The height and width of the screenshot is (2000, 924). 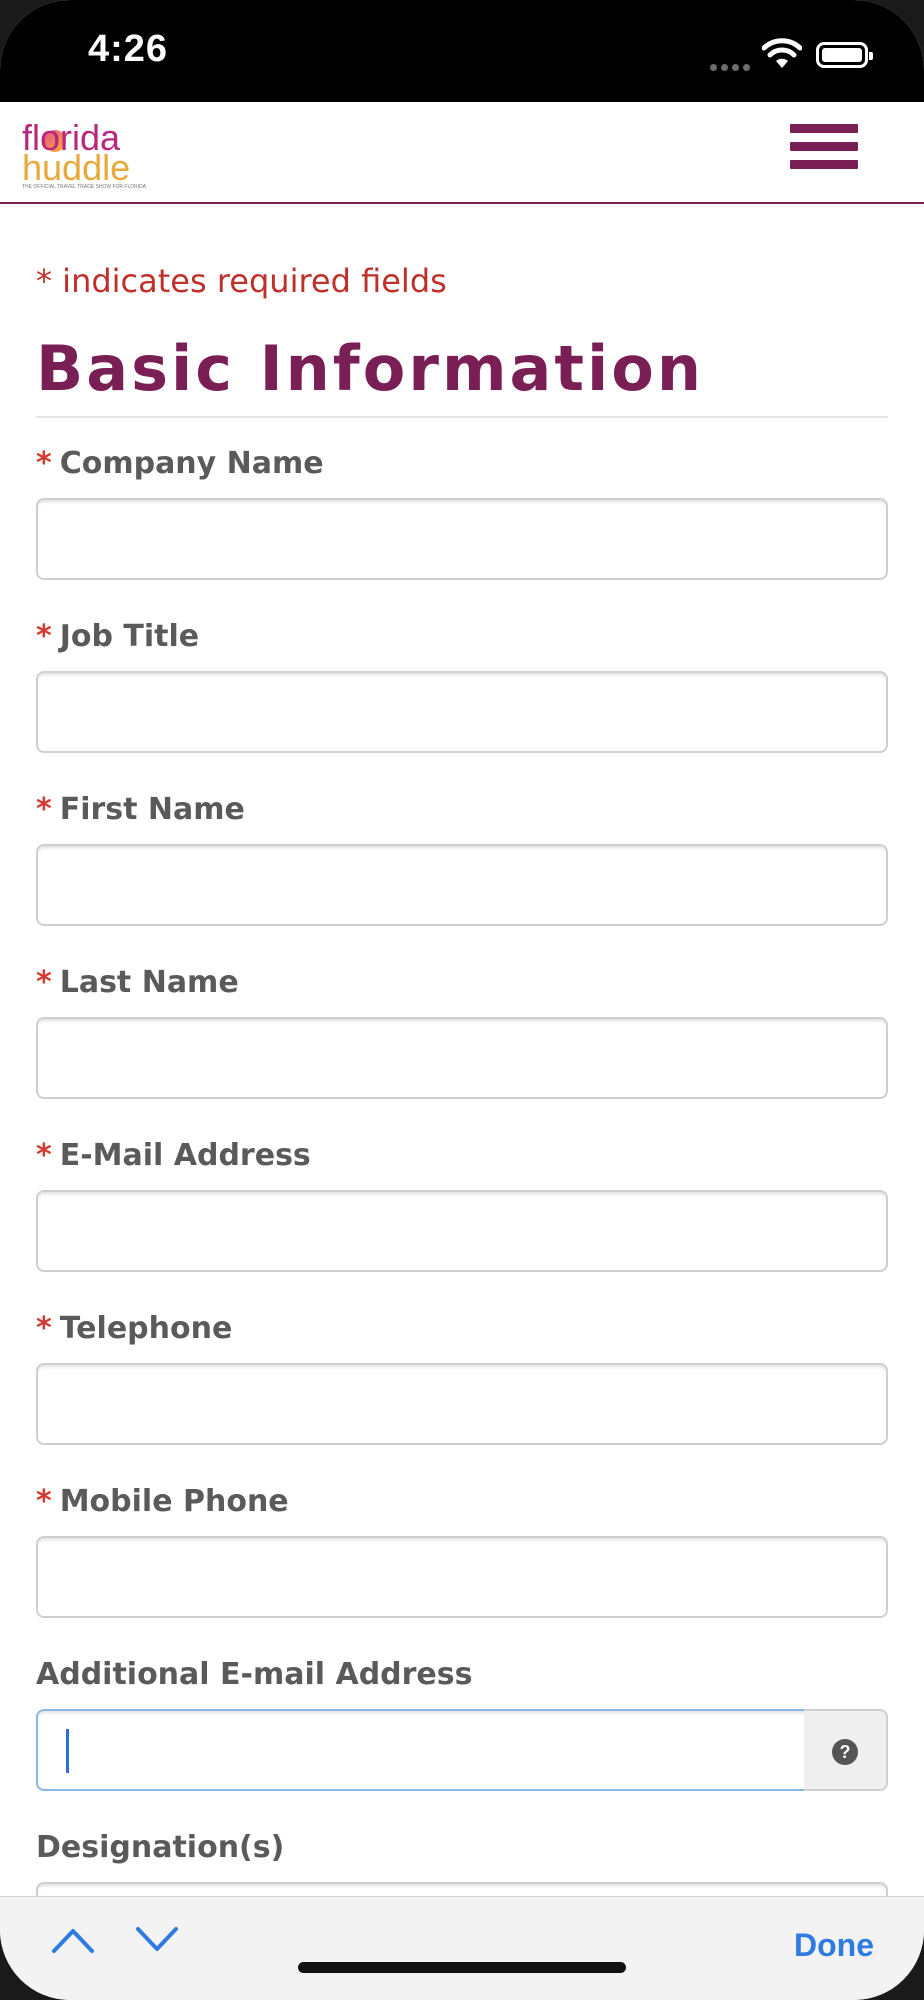 What do you see at coordinates (157, 1940) in the screenshot?
I see `chevron-down-icon` at bounding box center [157, 1940].